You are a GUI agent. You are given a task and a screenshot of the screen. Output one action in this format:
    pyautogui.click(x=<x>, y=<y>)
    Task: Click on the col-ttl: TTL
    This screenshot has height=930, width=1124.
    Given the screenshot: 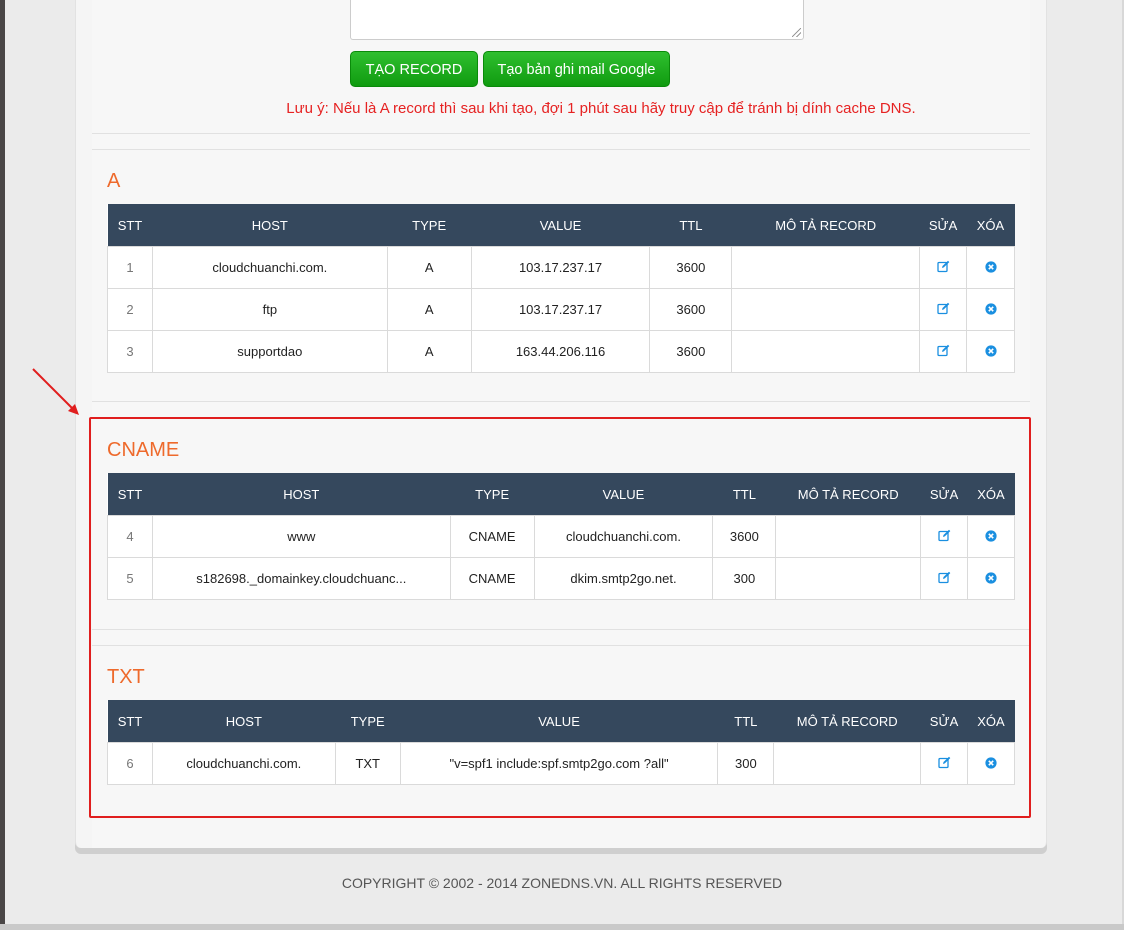 What is the action you would take?
    pyautogui.click(x=690, y=225)
    